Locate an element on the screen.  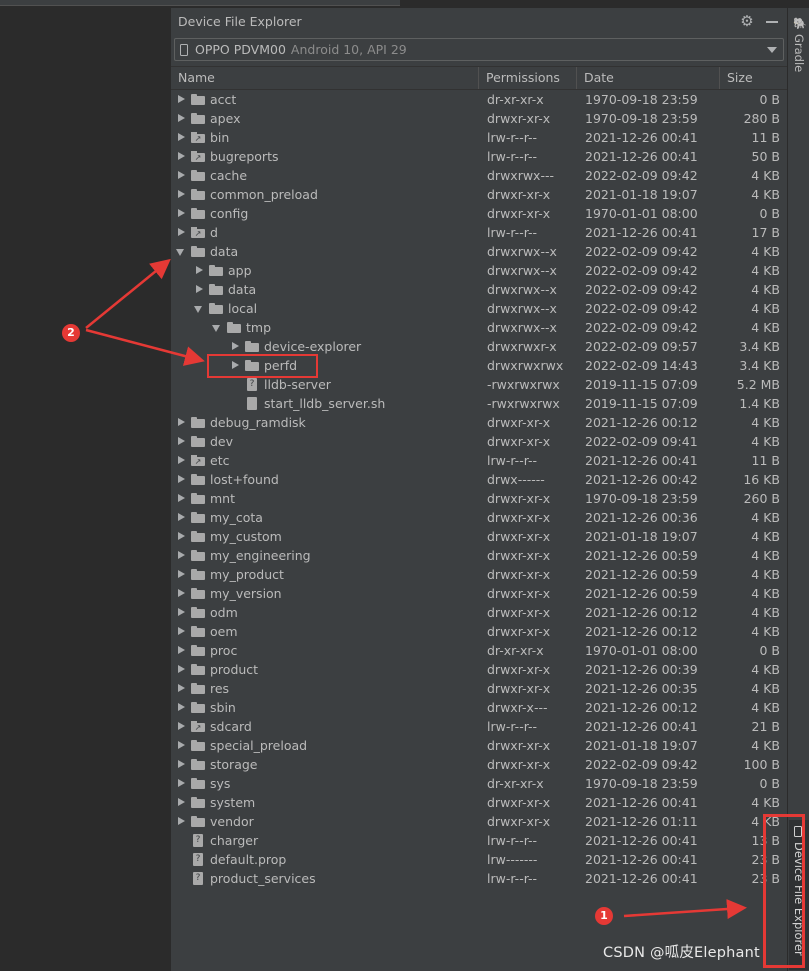
column-header-date: Date is located at coordinates (648, 78).